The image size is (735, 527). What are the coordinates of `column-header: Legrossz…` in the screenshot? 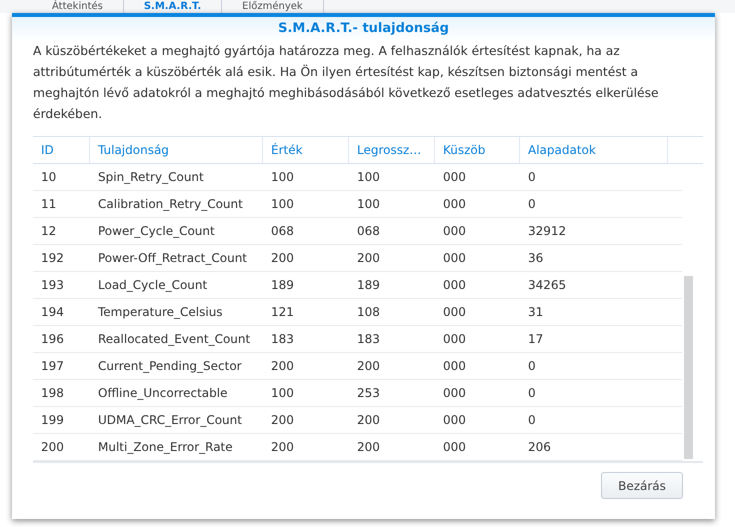 It's located at (392, 150).